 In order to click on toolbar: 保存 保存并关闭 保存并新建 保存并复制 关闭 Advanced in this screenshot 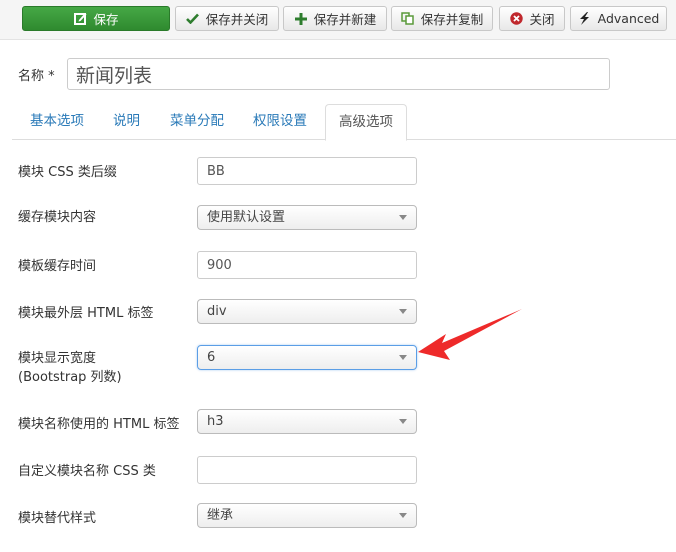, I will do `click(338, 20)`.